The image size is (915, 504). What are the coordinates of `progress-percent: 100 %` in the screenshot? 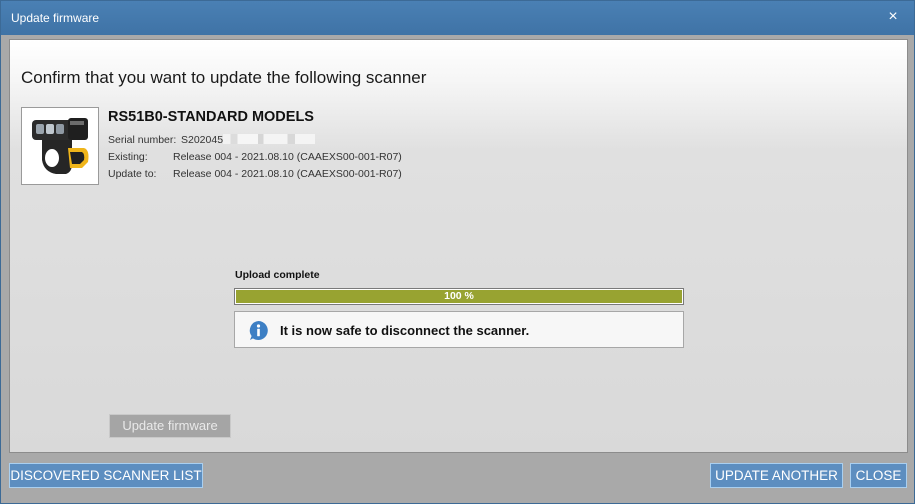 It's located at (459, 296).